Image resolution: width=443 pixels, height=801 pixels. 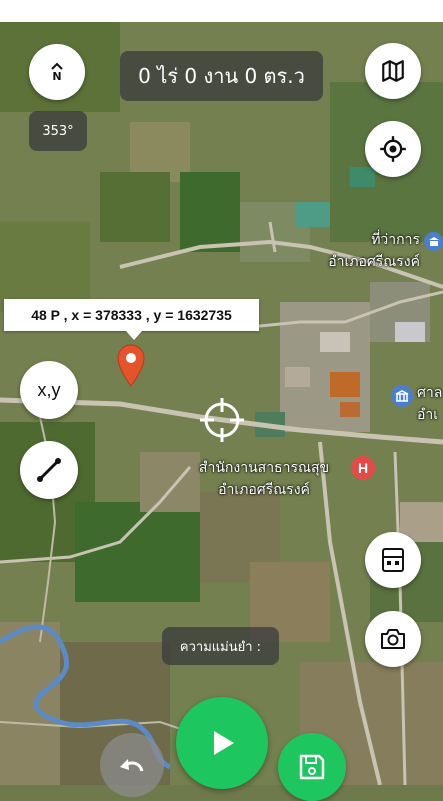 I want to click on government-building-icon, so click(x=433, y=241).